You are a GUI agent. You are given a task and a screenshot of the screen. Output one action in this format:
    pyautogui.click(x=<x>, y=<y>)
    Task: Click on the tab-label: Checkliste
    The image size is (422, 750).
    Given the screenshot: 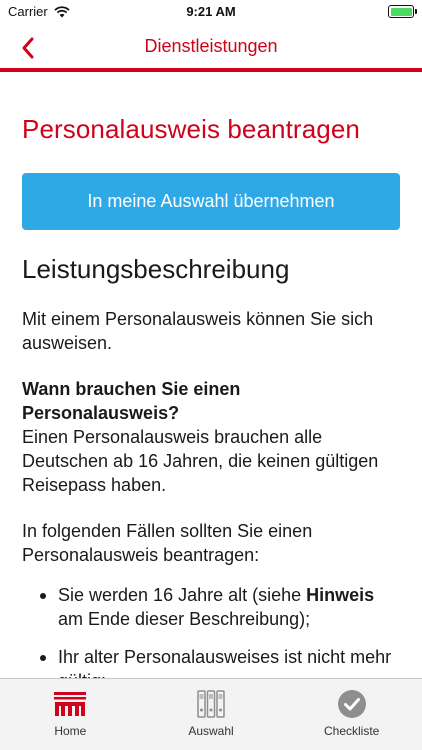 What is the action you would take?
    pyautogui.click(x=352, y=731)
    